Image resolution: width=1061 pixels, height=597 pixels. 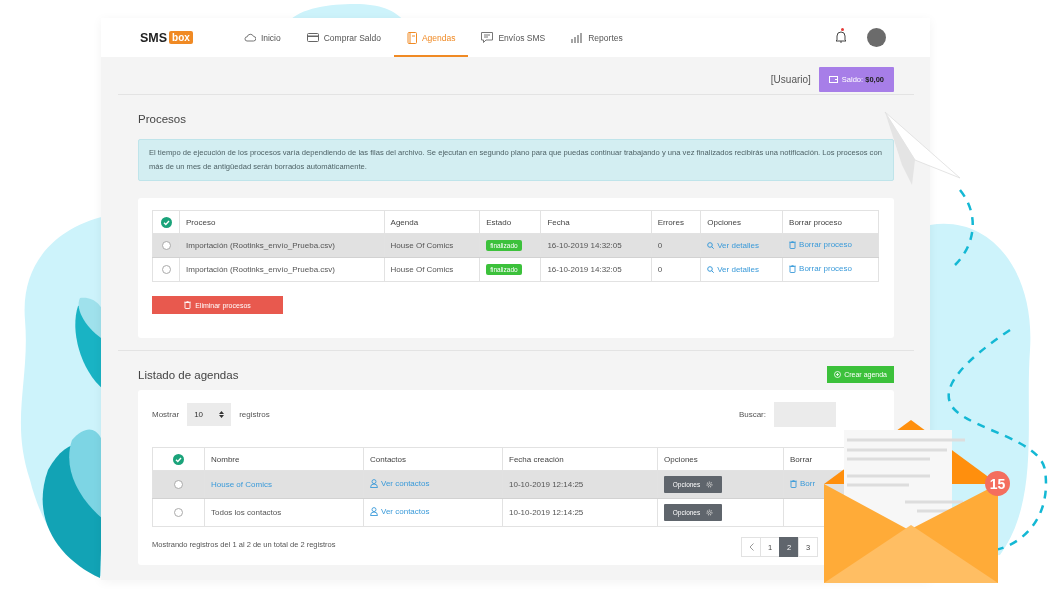 I want to click on records-label: registros, so click(x=254, y=414).